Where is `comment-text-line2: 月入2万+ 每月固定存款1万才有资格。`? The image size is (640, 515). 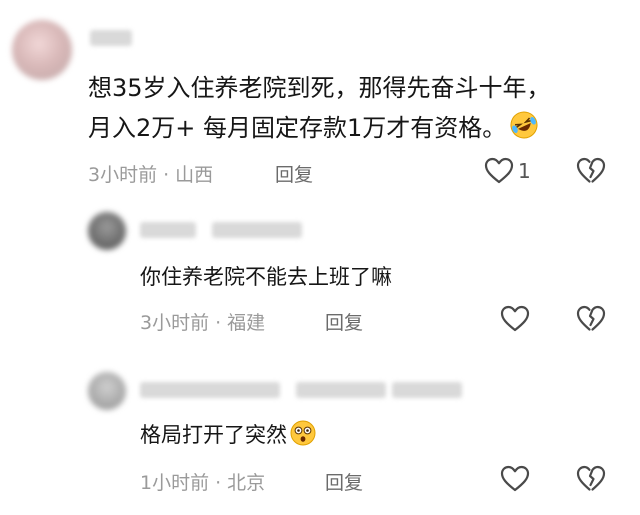 comment-text-line2: 月入2万+ 每月固定存款1万才有资格。 is located at coordinates (297, 128).